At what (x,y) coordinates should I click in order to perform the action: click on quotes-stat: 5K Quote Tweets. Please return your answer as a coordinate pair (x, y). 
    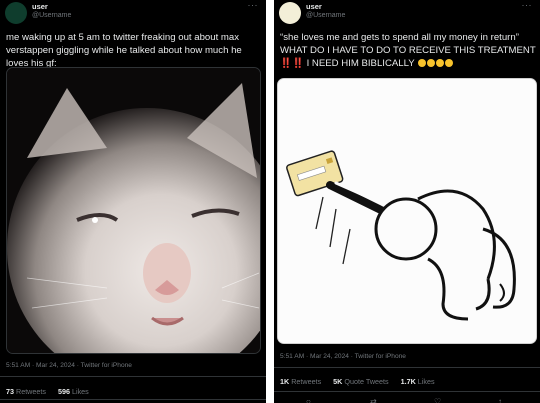
    Looking at the image, I should click on (360, 381).